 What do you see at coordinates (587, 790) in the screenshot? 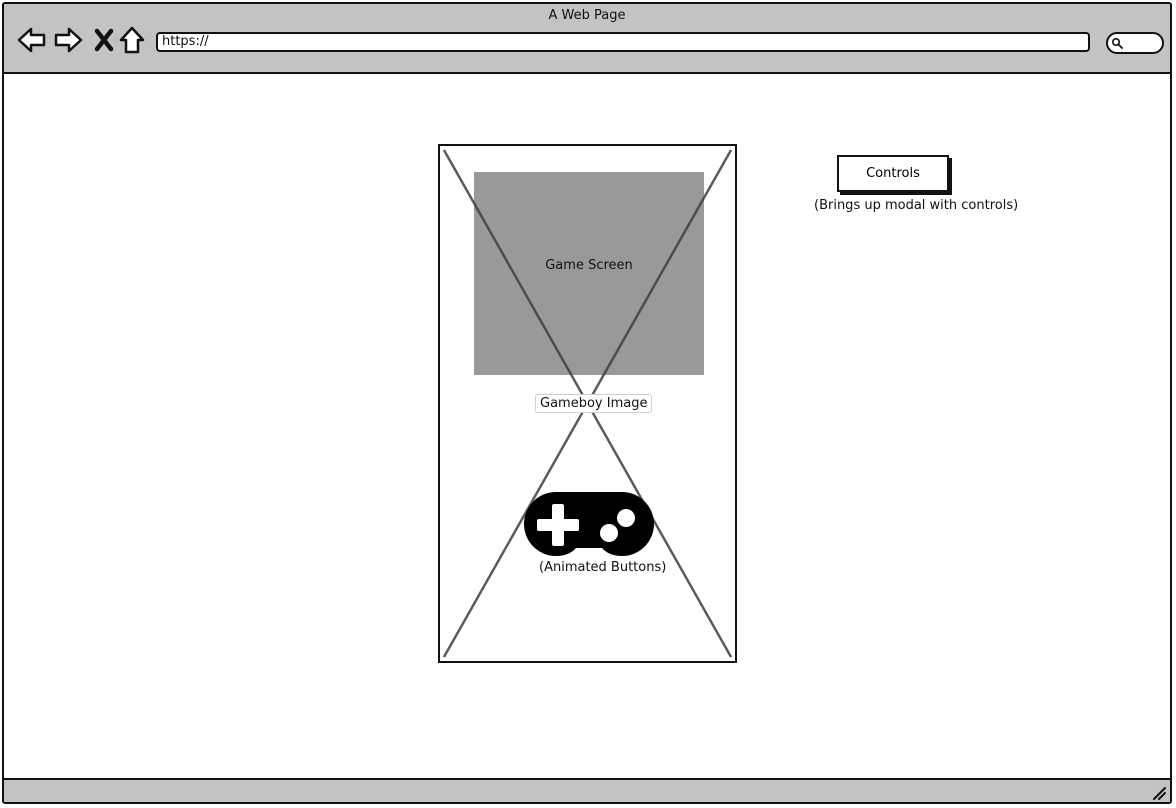
I see `status-bar` at bounding box center [587, 790].